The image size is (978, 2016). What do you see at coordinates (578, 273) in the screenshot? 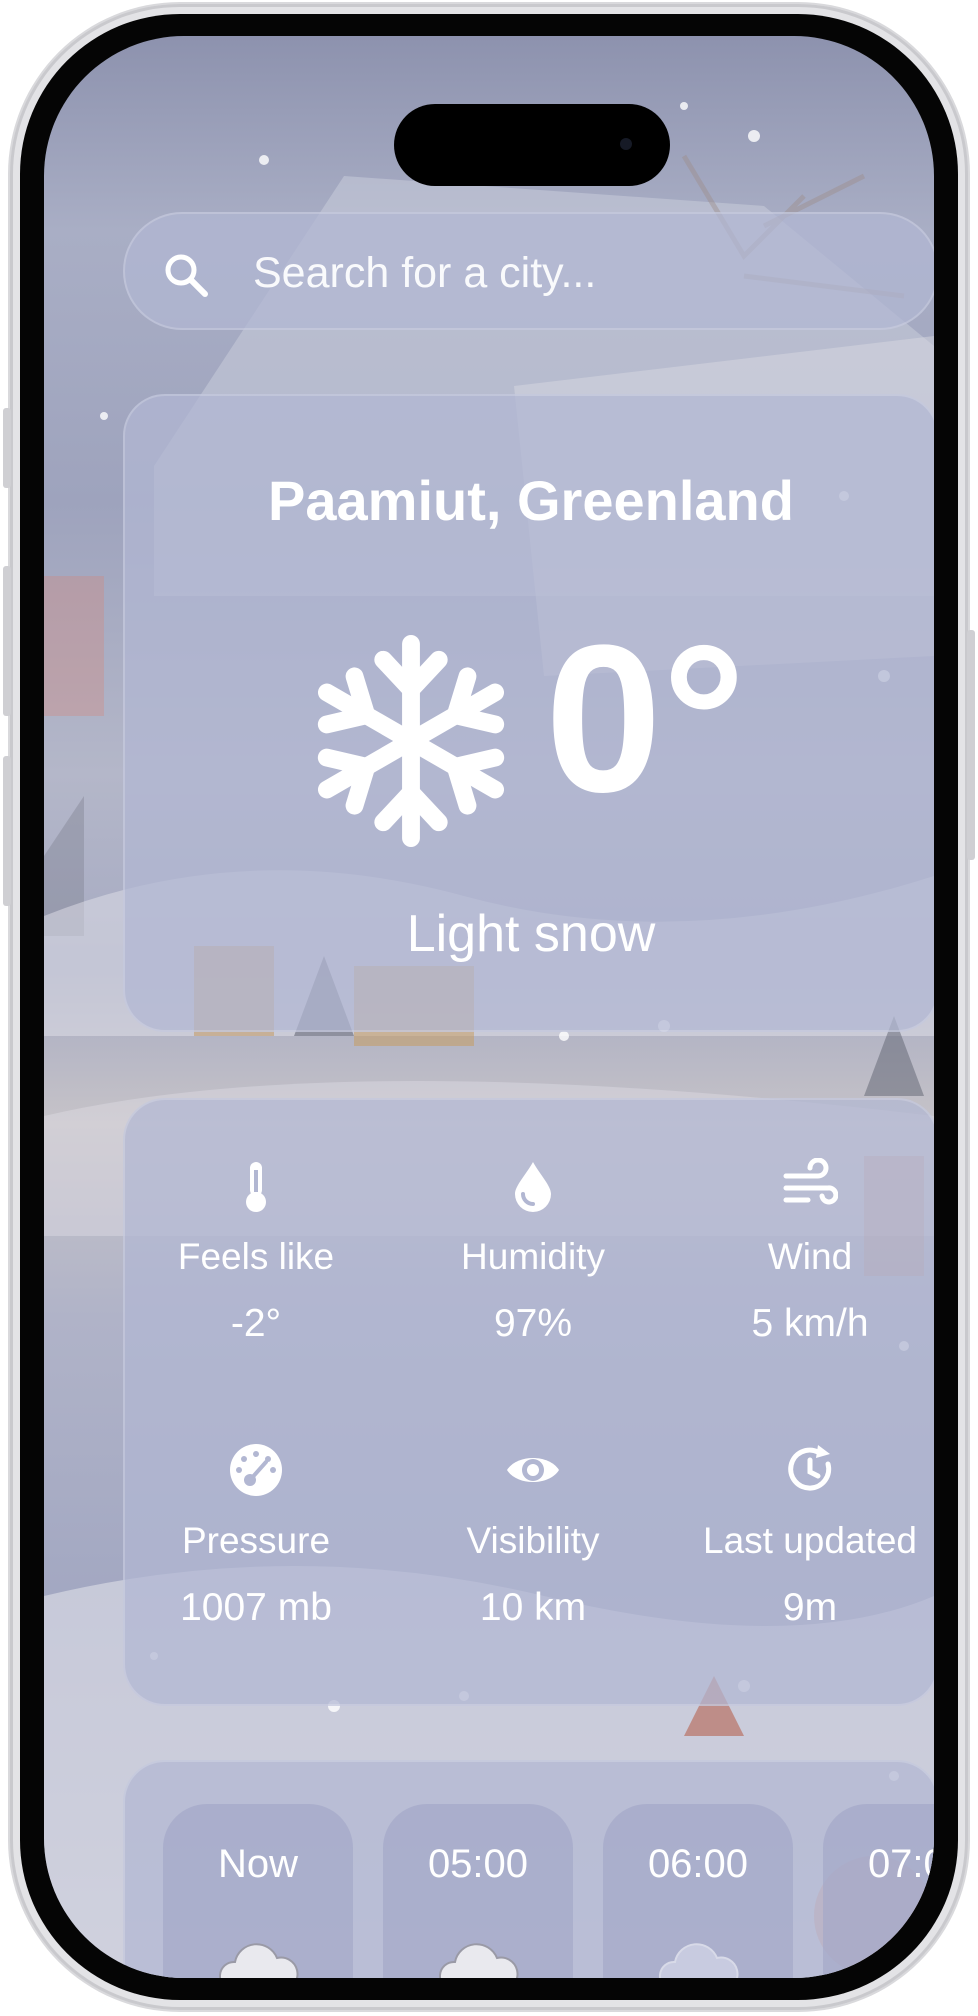
I see `search-input` at bounding box center [578, 273].